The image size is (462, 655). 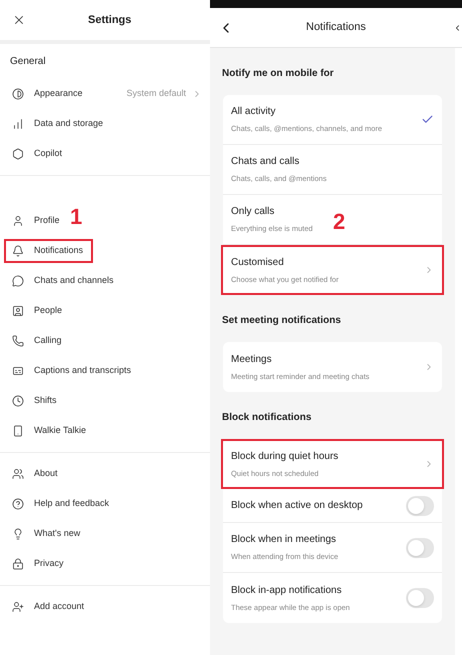 What do you see at coordinates (18, 124) in the screenshot?
I see `bar-chart-icon` at bounding box center [18, 124].